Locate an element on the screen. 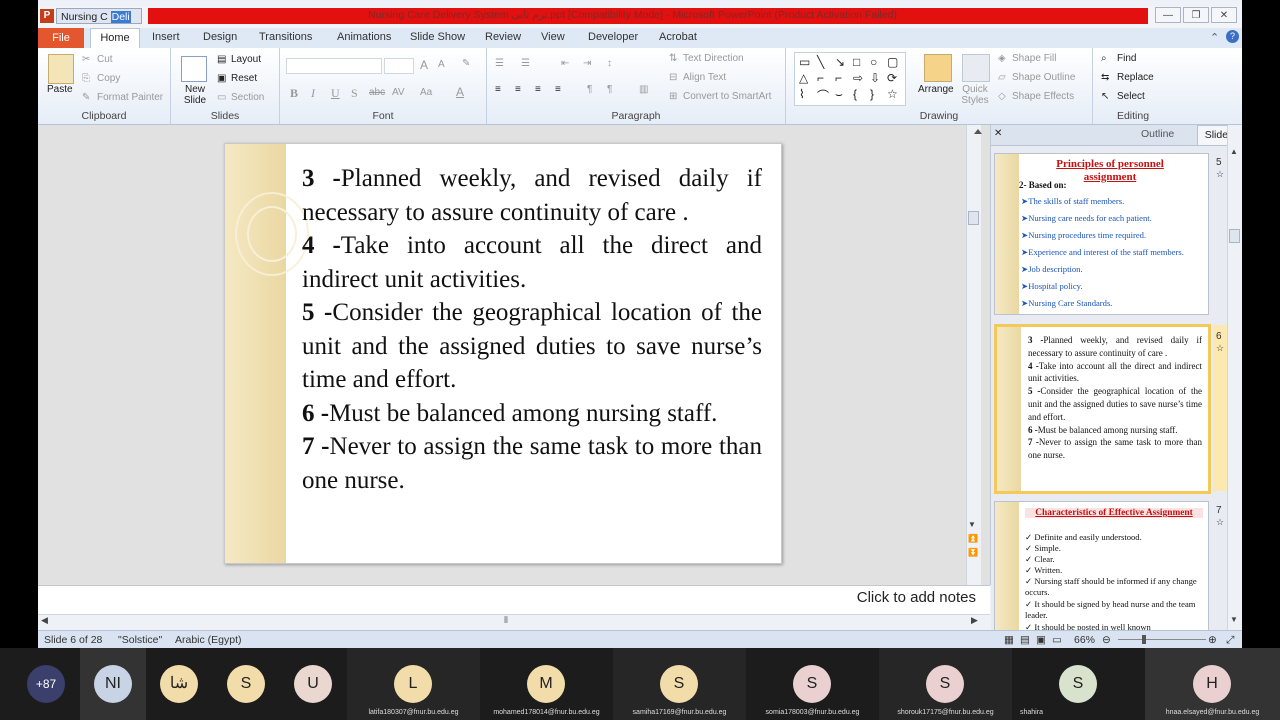 This screenshot has width=1280, height=720. tab-review: Review is located at coordinates (503, 37).